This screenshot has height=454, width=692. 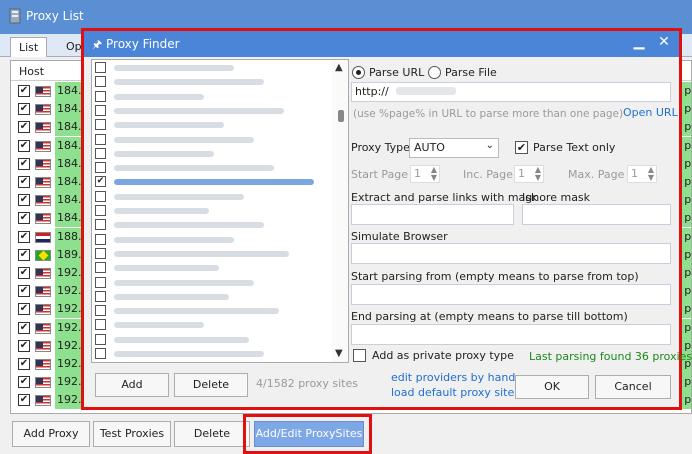 I want to click on pin-icon: 🖈, so click(x=97, y=45).